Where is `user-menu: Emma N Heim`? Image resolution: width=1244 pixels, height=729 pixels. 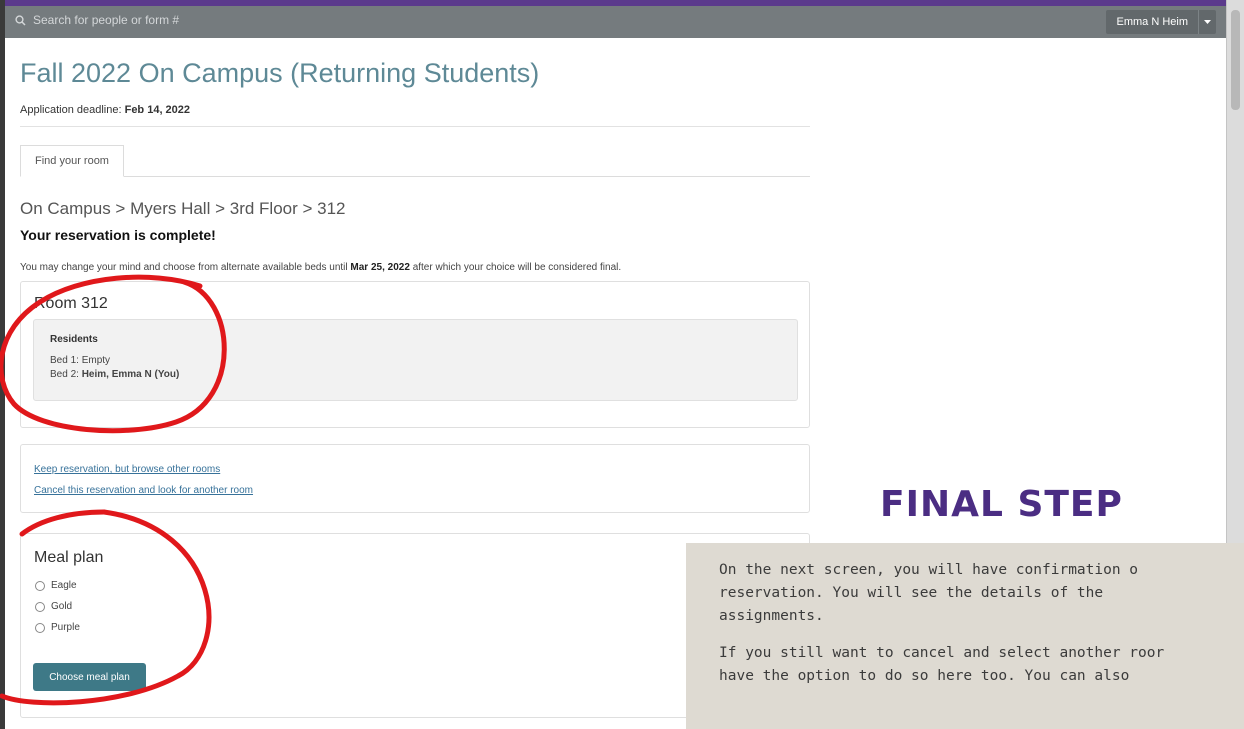
user-menu: Emma N Heim is located at coordinates (1161, 22).